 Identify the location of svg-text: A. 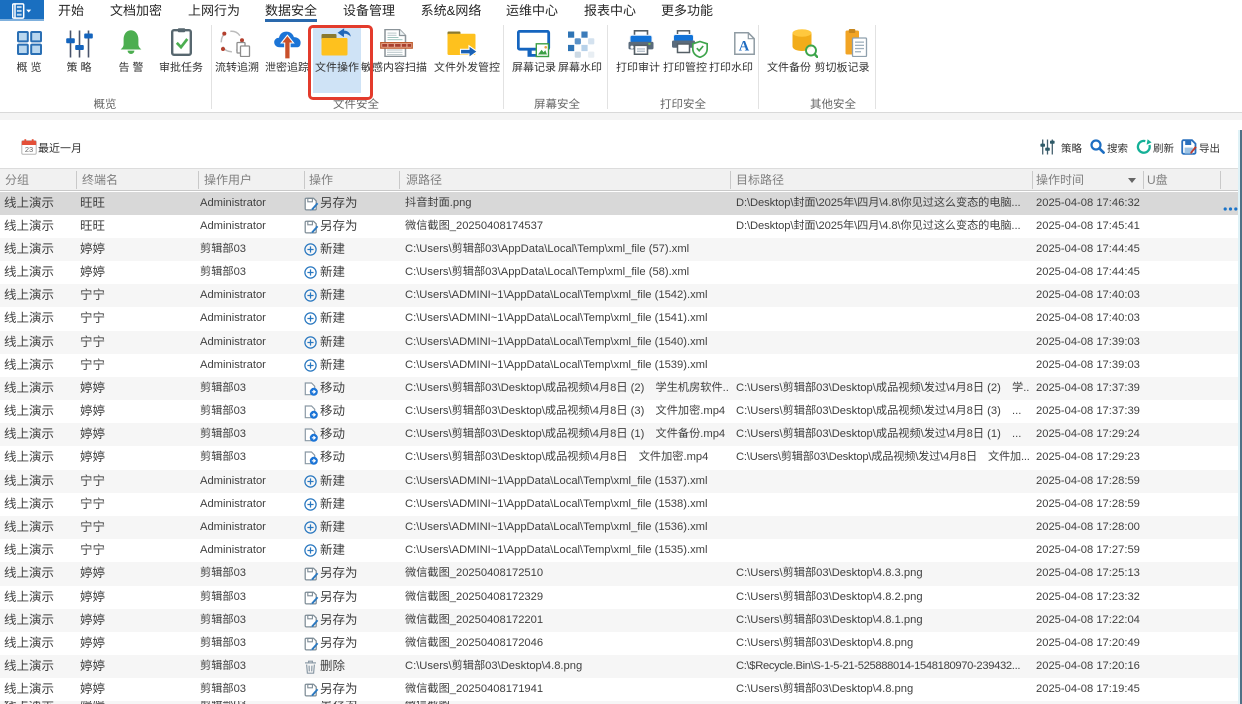
(743, 46).